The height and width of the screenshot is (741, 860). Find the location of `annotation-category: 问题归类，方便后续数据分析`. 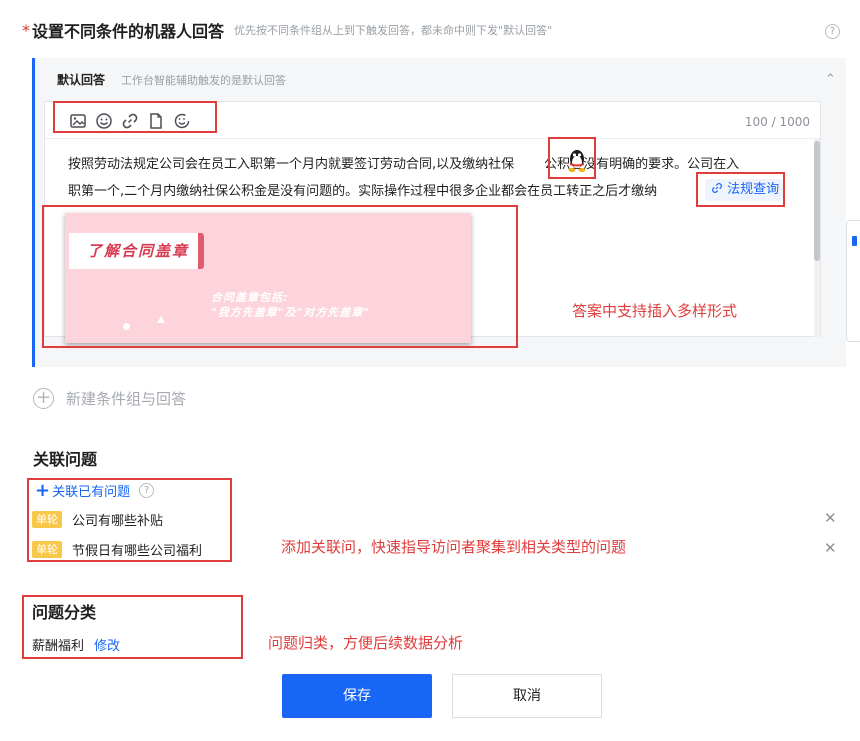

annotation-category: 问题归类，方便后续数据分析 is located at coordinates (366, 643).